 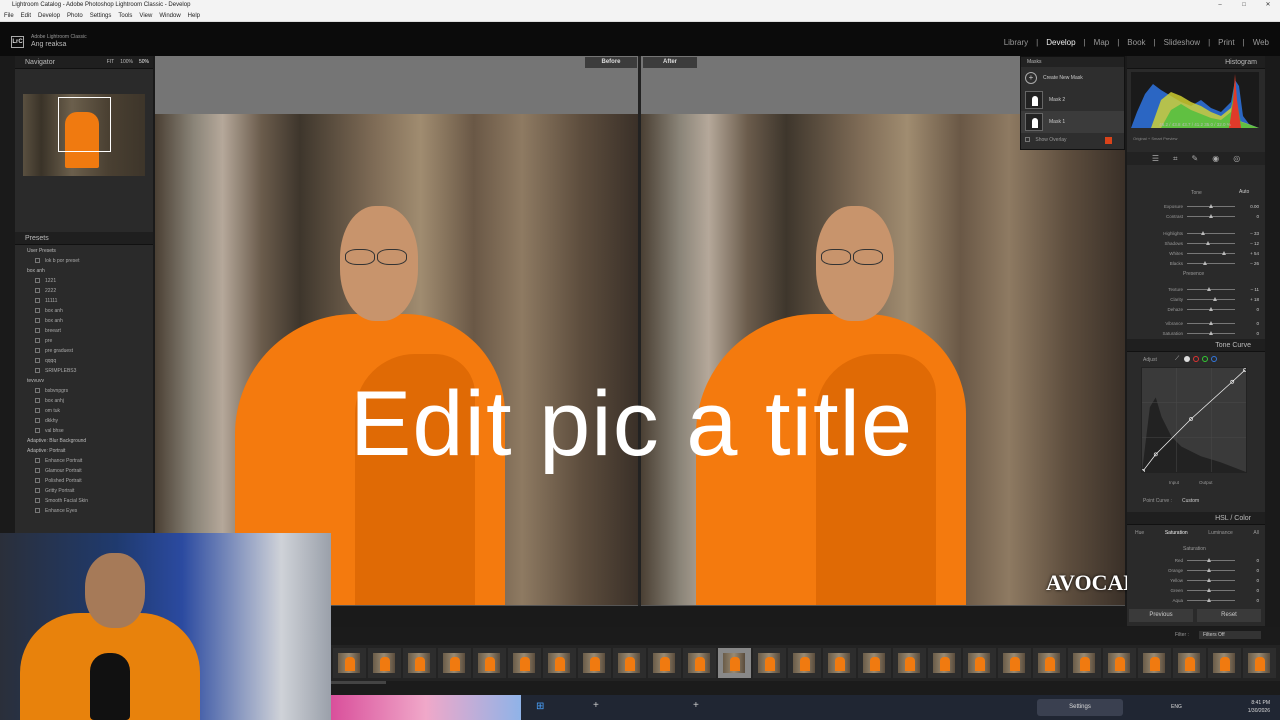 I want to click on histogram-header: Histogram, so click(x=1196, y=62).